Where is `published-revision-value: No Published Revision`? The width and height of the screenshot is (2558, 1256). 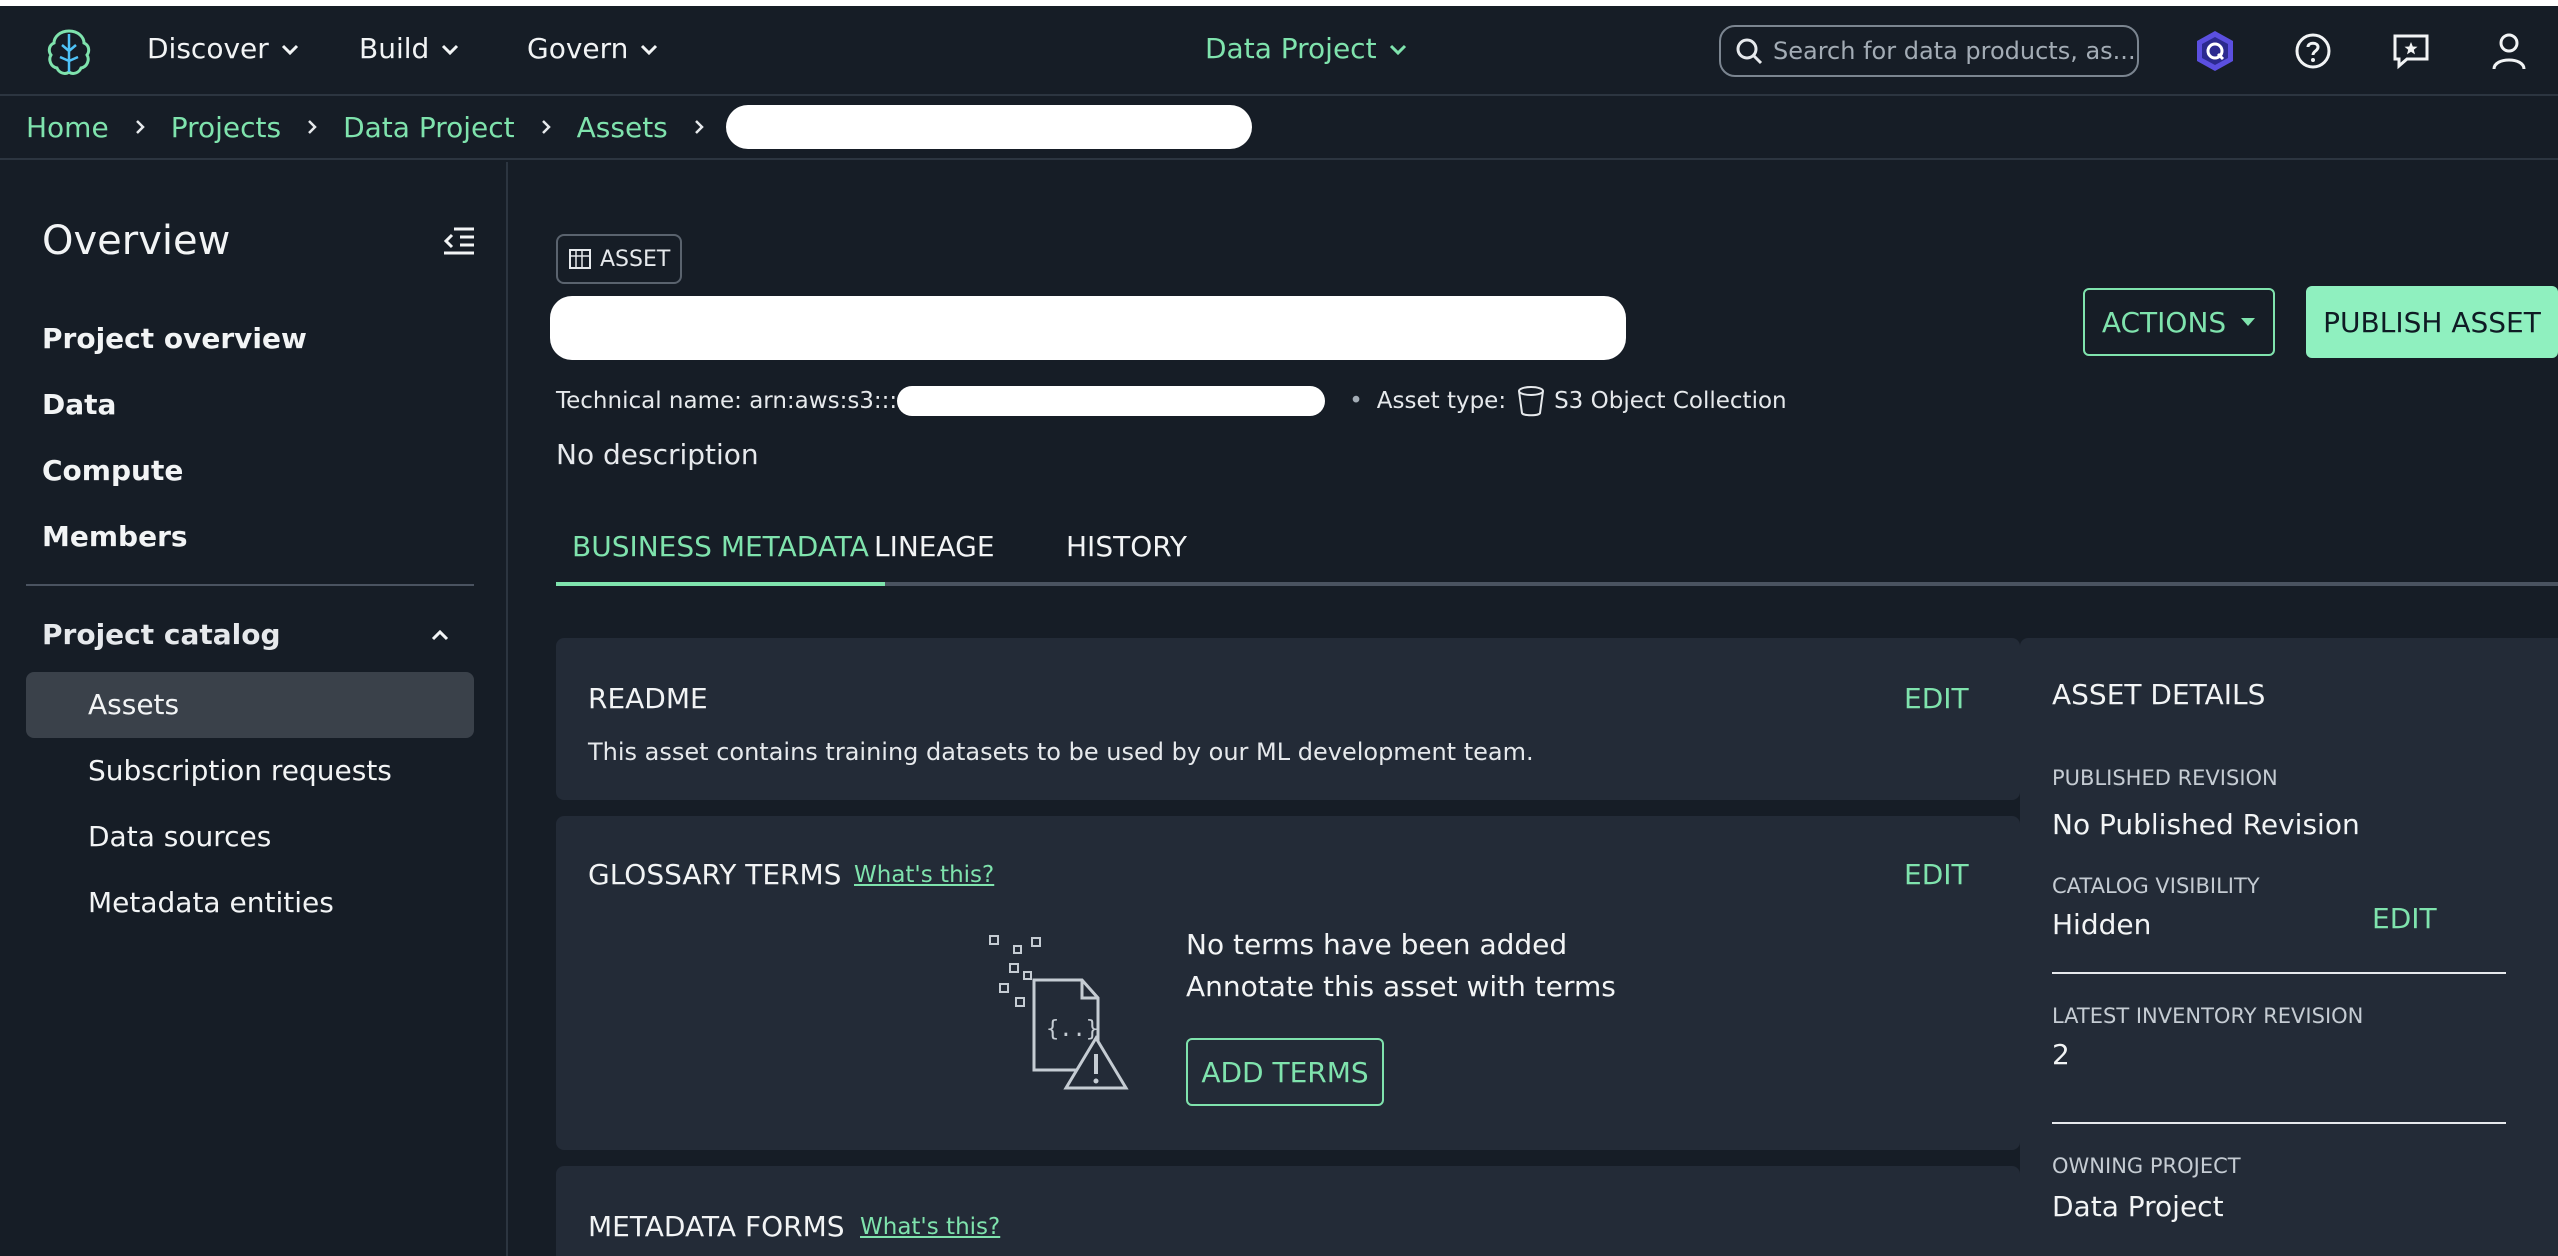
published-revision-value: No Published Revision is located at coordinates (2206, 824).